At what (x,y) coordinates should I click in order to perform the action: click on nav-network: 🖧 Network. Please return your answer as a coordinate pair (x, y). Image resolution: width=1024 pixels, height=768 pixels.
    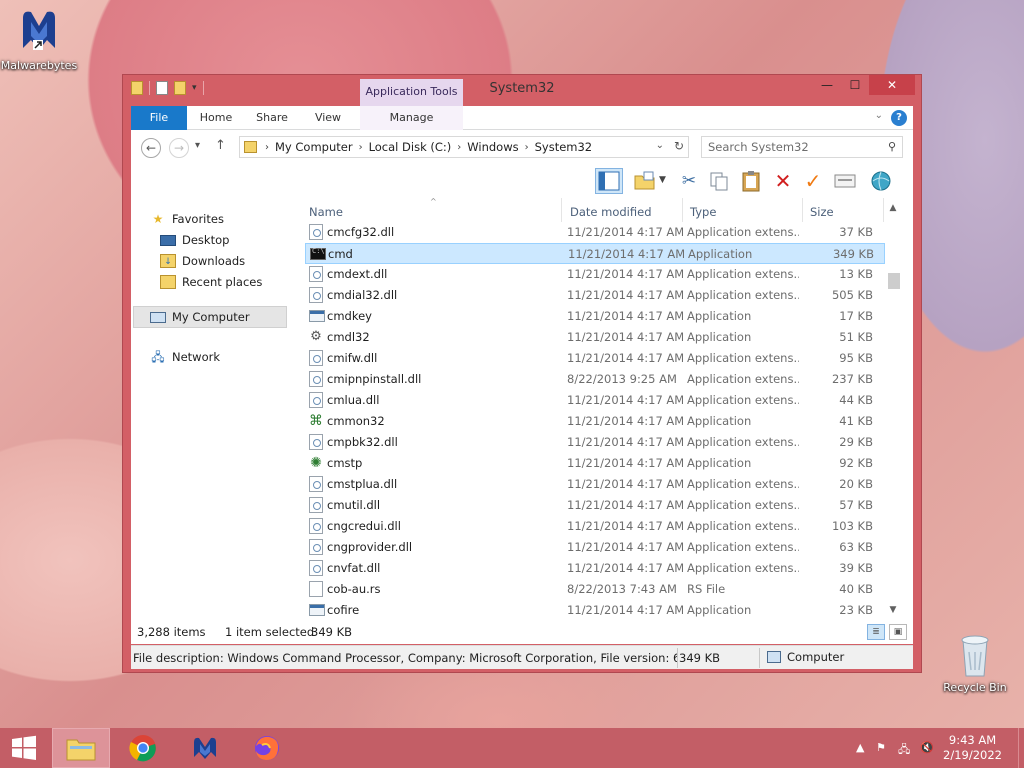
    Looking at the image, I should click on (185, 357).